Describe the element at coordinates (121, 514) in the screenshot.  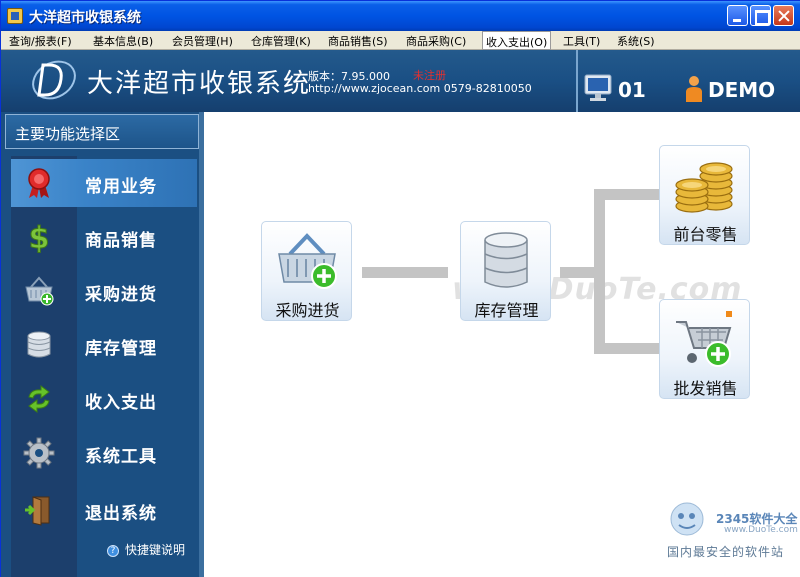
I see `sidebar-item-label: 退出系统` at that location.